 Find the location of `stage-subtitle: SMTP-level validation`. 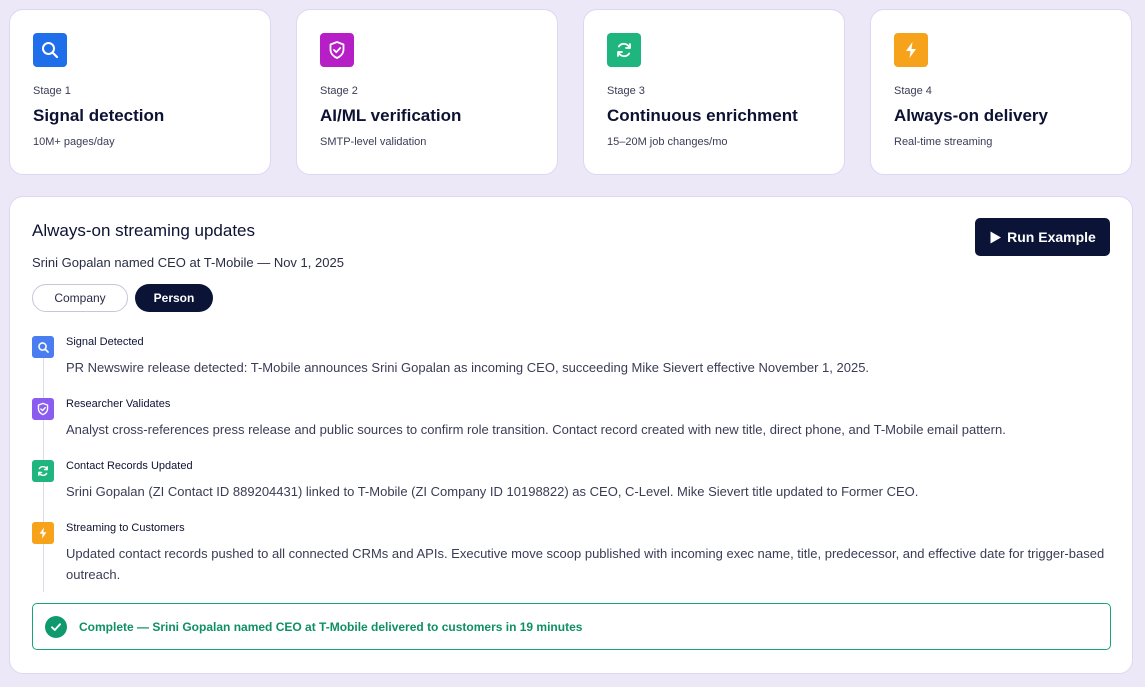

stage-subtitle: SMTP-level validation is located at coordinates (373, 142).